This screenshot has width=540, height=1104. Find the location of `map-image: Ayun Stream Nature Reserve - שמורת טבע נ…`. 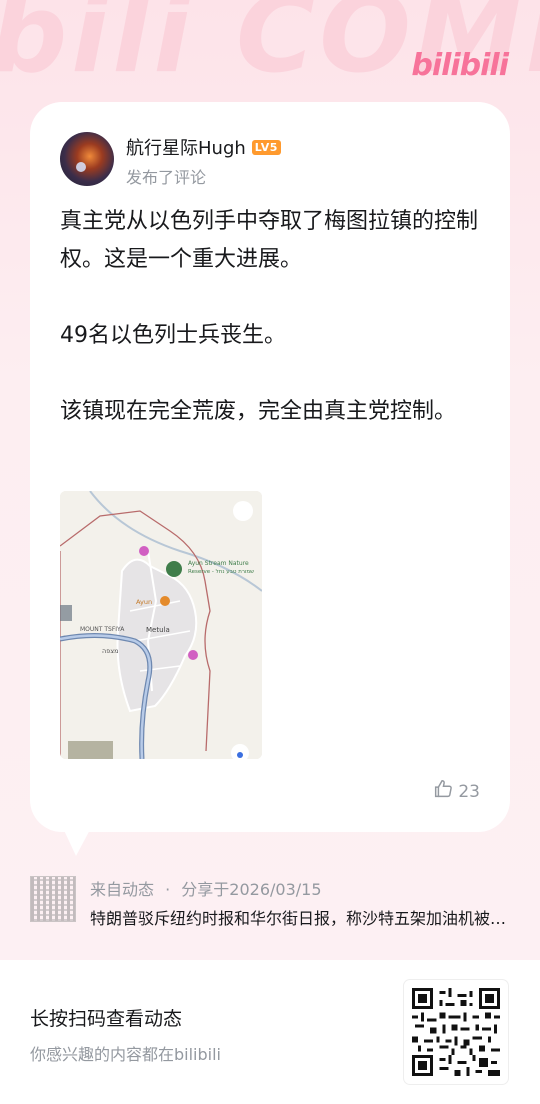

map-image: Ayun Stream Nature Reserve - שמורת טבע נ… is located at coordinates (161, 625).